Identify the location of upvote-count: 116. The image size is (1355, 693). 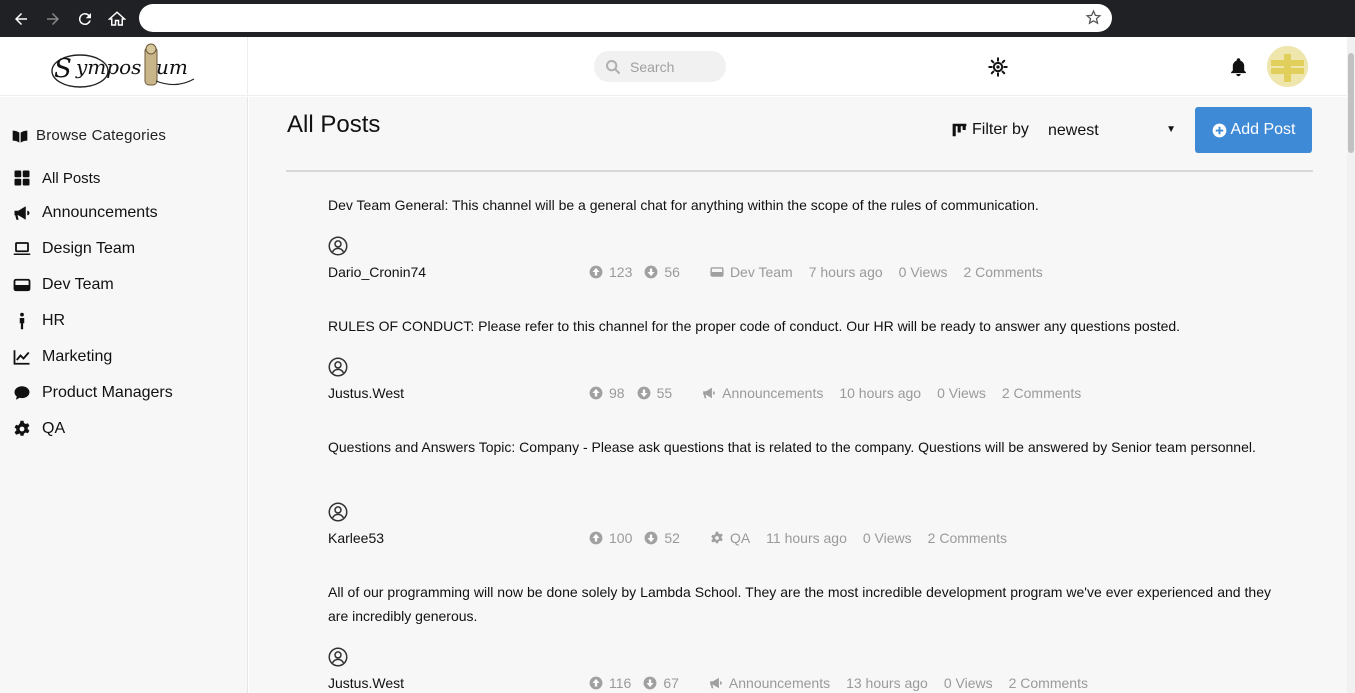
(620, 683).